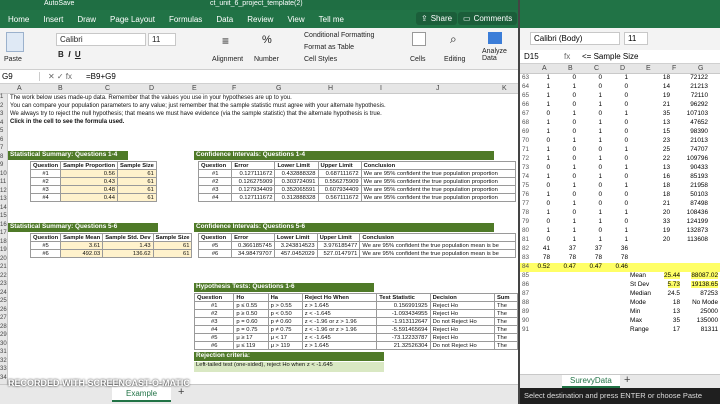 This screenshot has height=404, width=720. Describe the element at coordinates (639, 329) in the screenshot. I see `stats-label: Range` at that location.